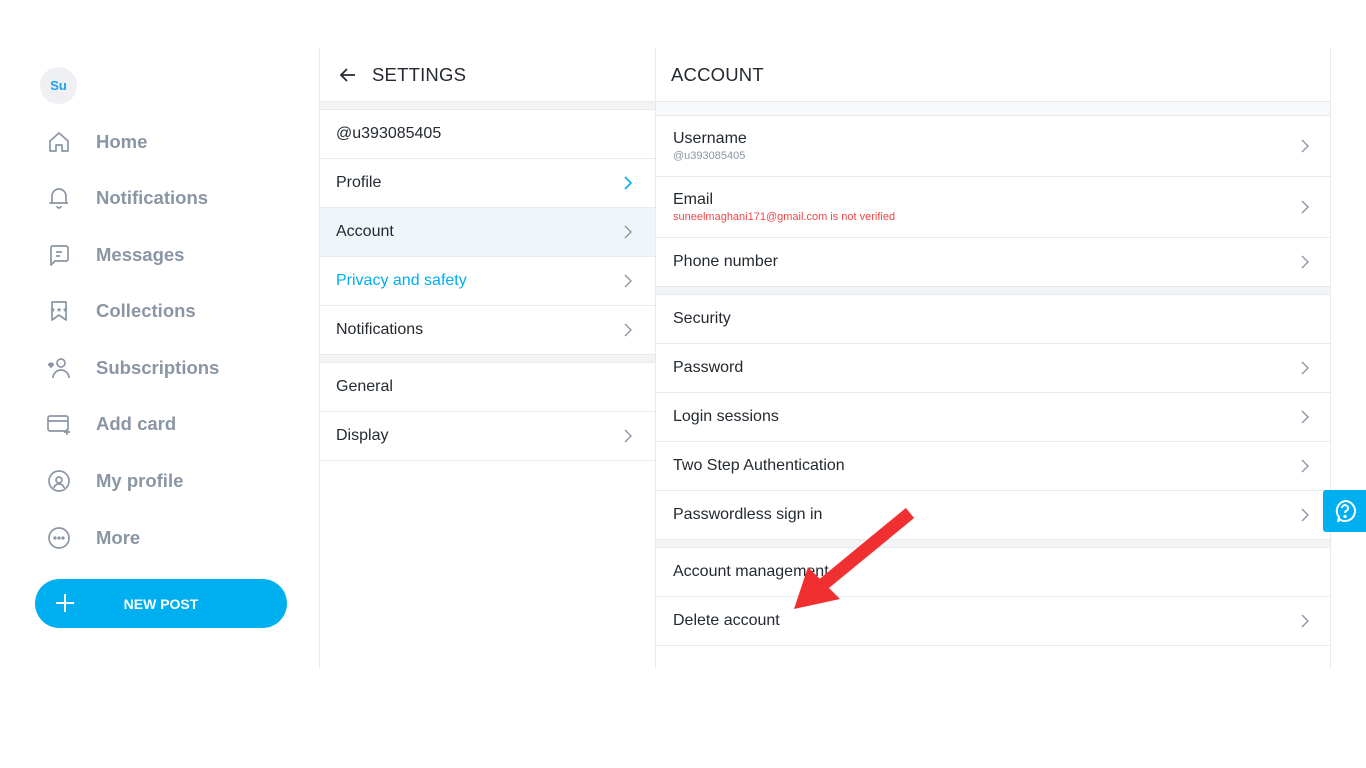  What do you see at coordinates (487, 387) in the screenshot?
I see `settings-section-general: General` at bounding box center [487, 387].